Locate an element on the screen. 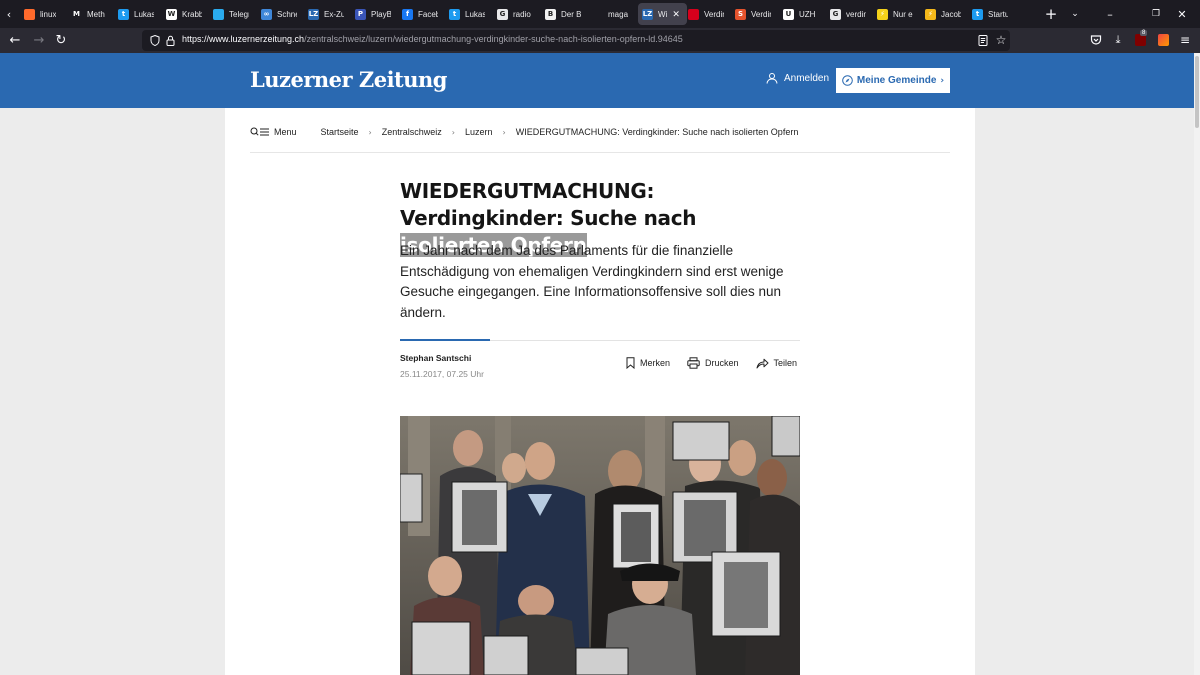 The width and height of the screenshot is (1200, 675). reload-button: ↻ is located at coordinates (61, 40).